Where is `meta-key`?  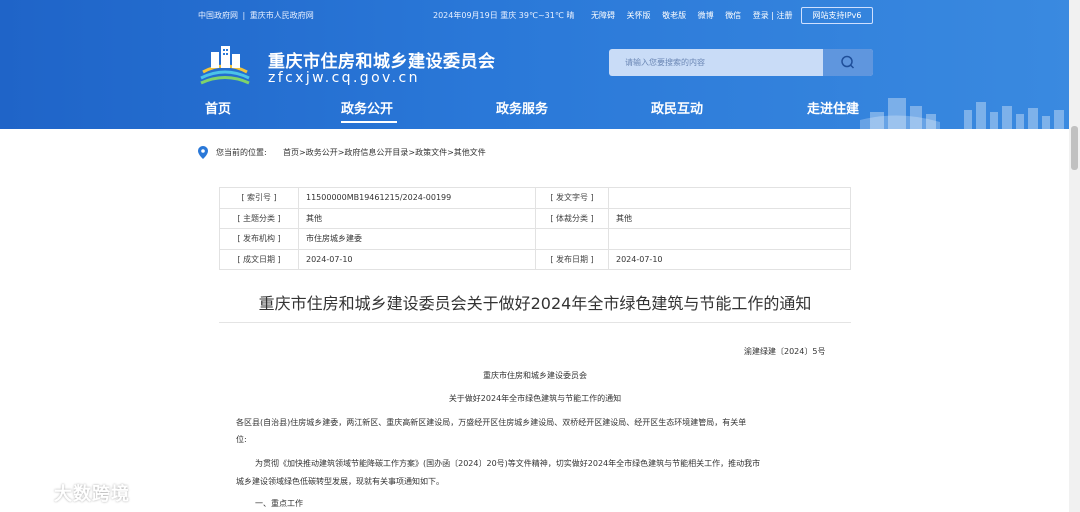
meta-key is located at coordinates (572, 239).